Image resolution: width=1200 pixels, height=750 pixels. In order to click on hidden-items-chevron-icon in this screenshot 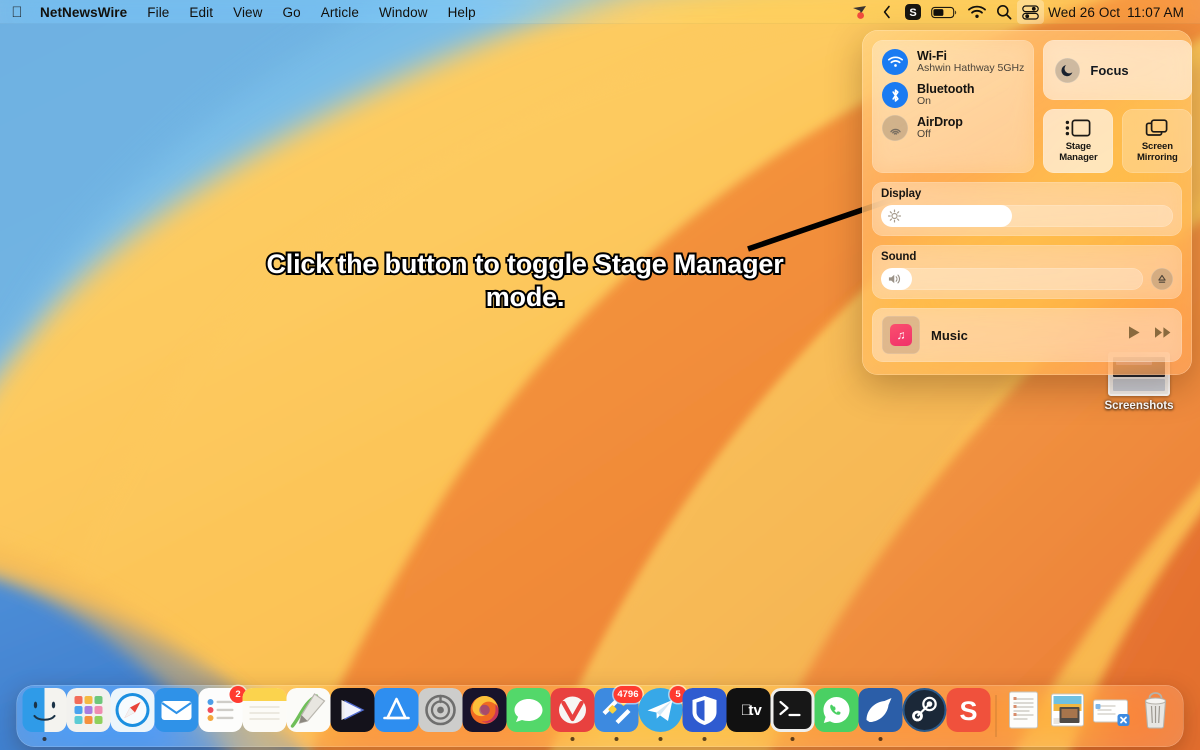, I will do `click(887, 12)`.